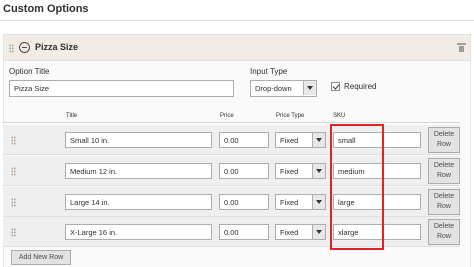 This screenshot has height=267, width=474. What do you see at coordinates (138, 202) in the screenshot?
I see `row-title-input: Large 14 in.` at bounding box center [138, 202].